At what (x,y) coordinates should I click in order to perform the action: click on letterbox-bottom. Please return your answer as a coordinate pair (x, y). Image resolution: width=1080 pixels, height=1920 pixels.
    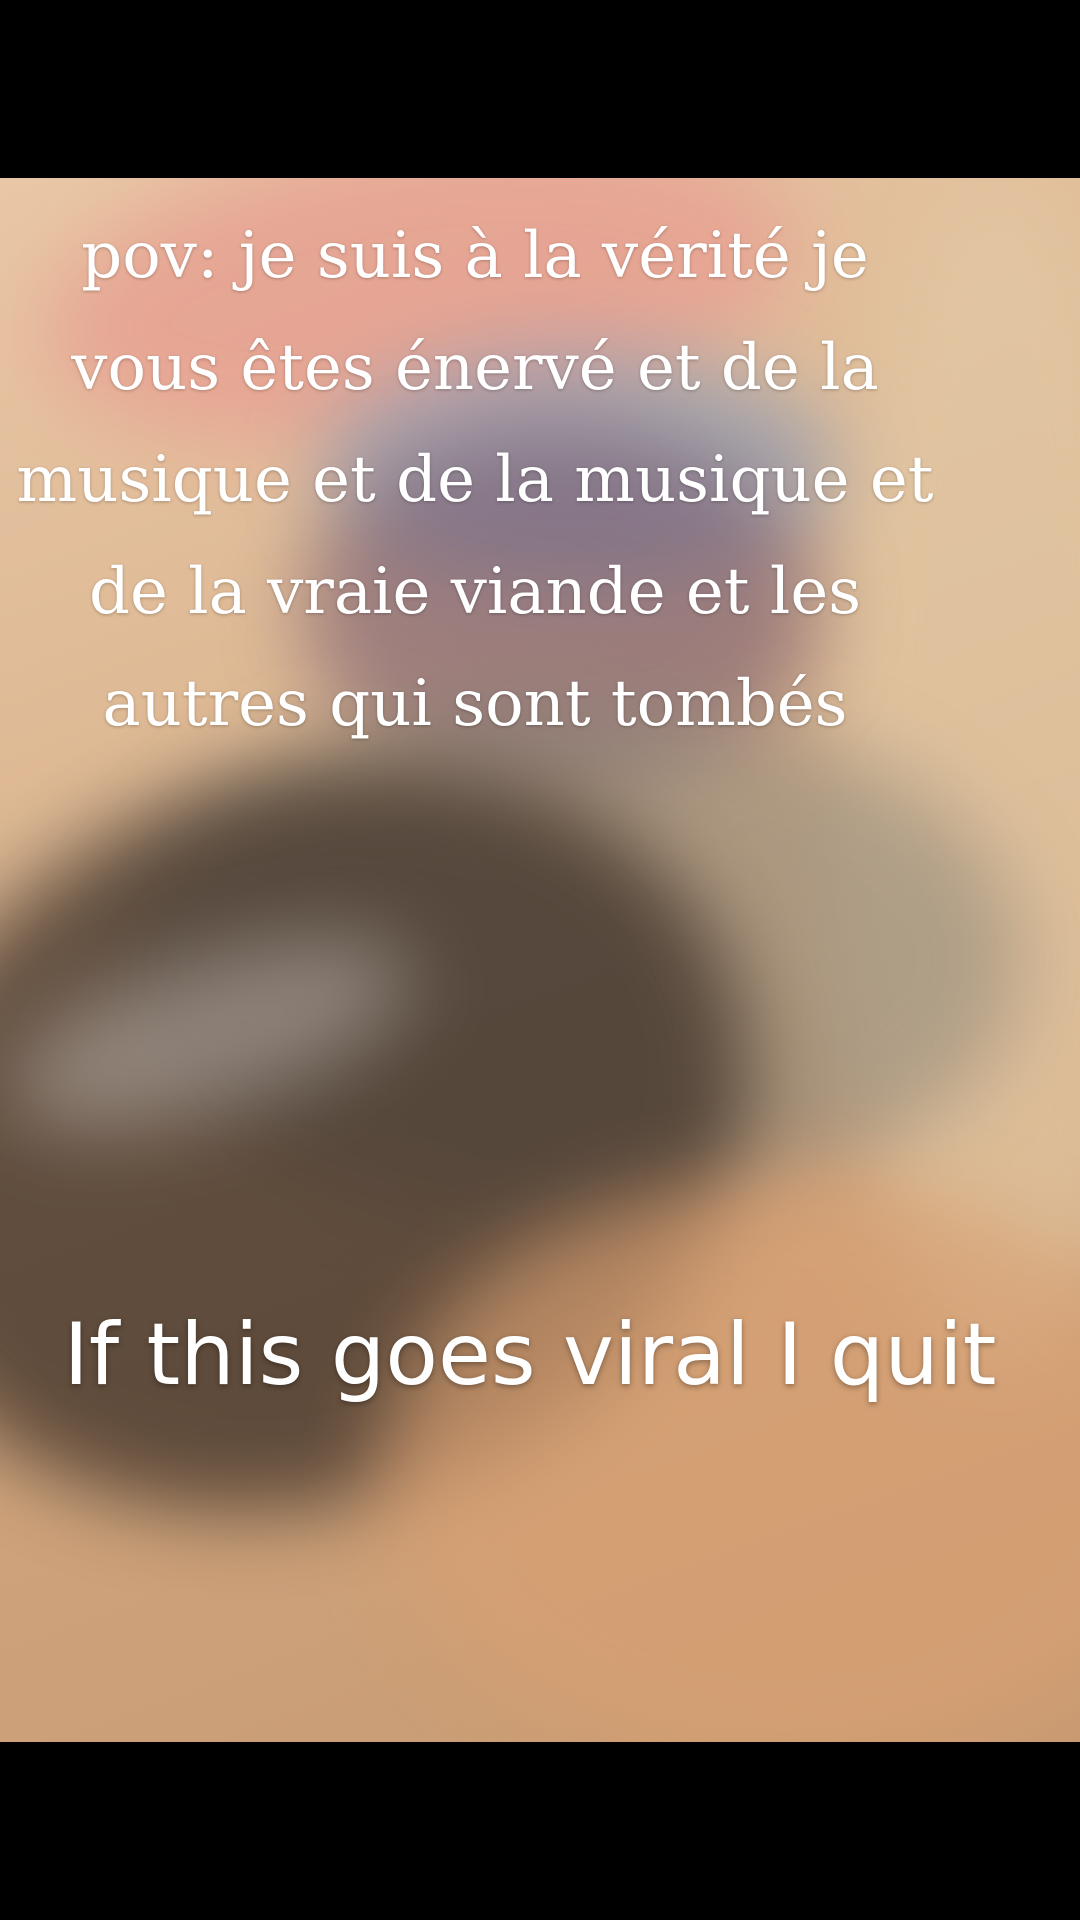
    Looking at the image, I should click on (540, 1831).